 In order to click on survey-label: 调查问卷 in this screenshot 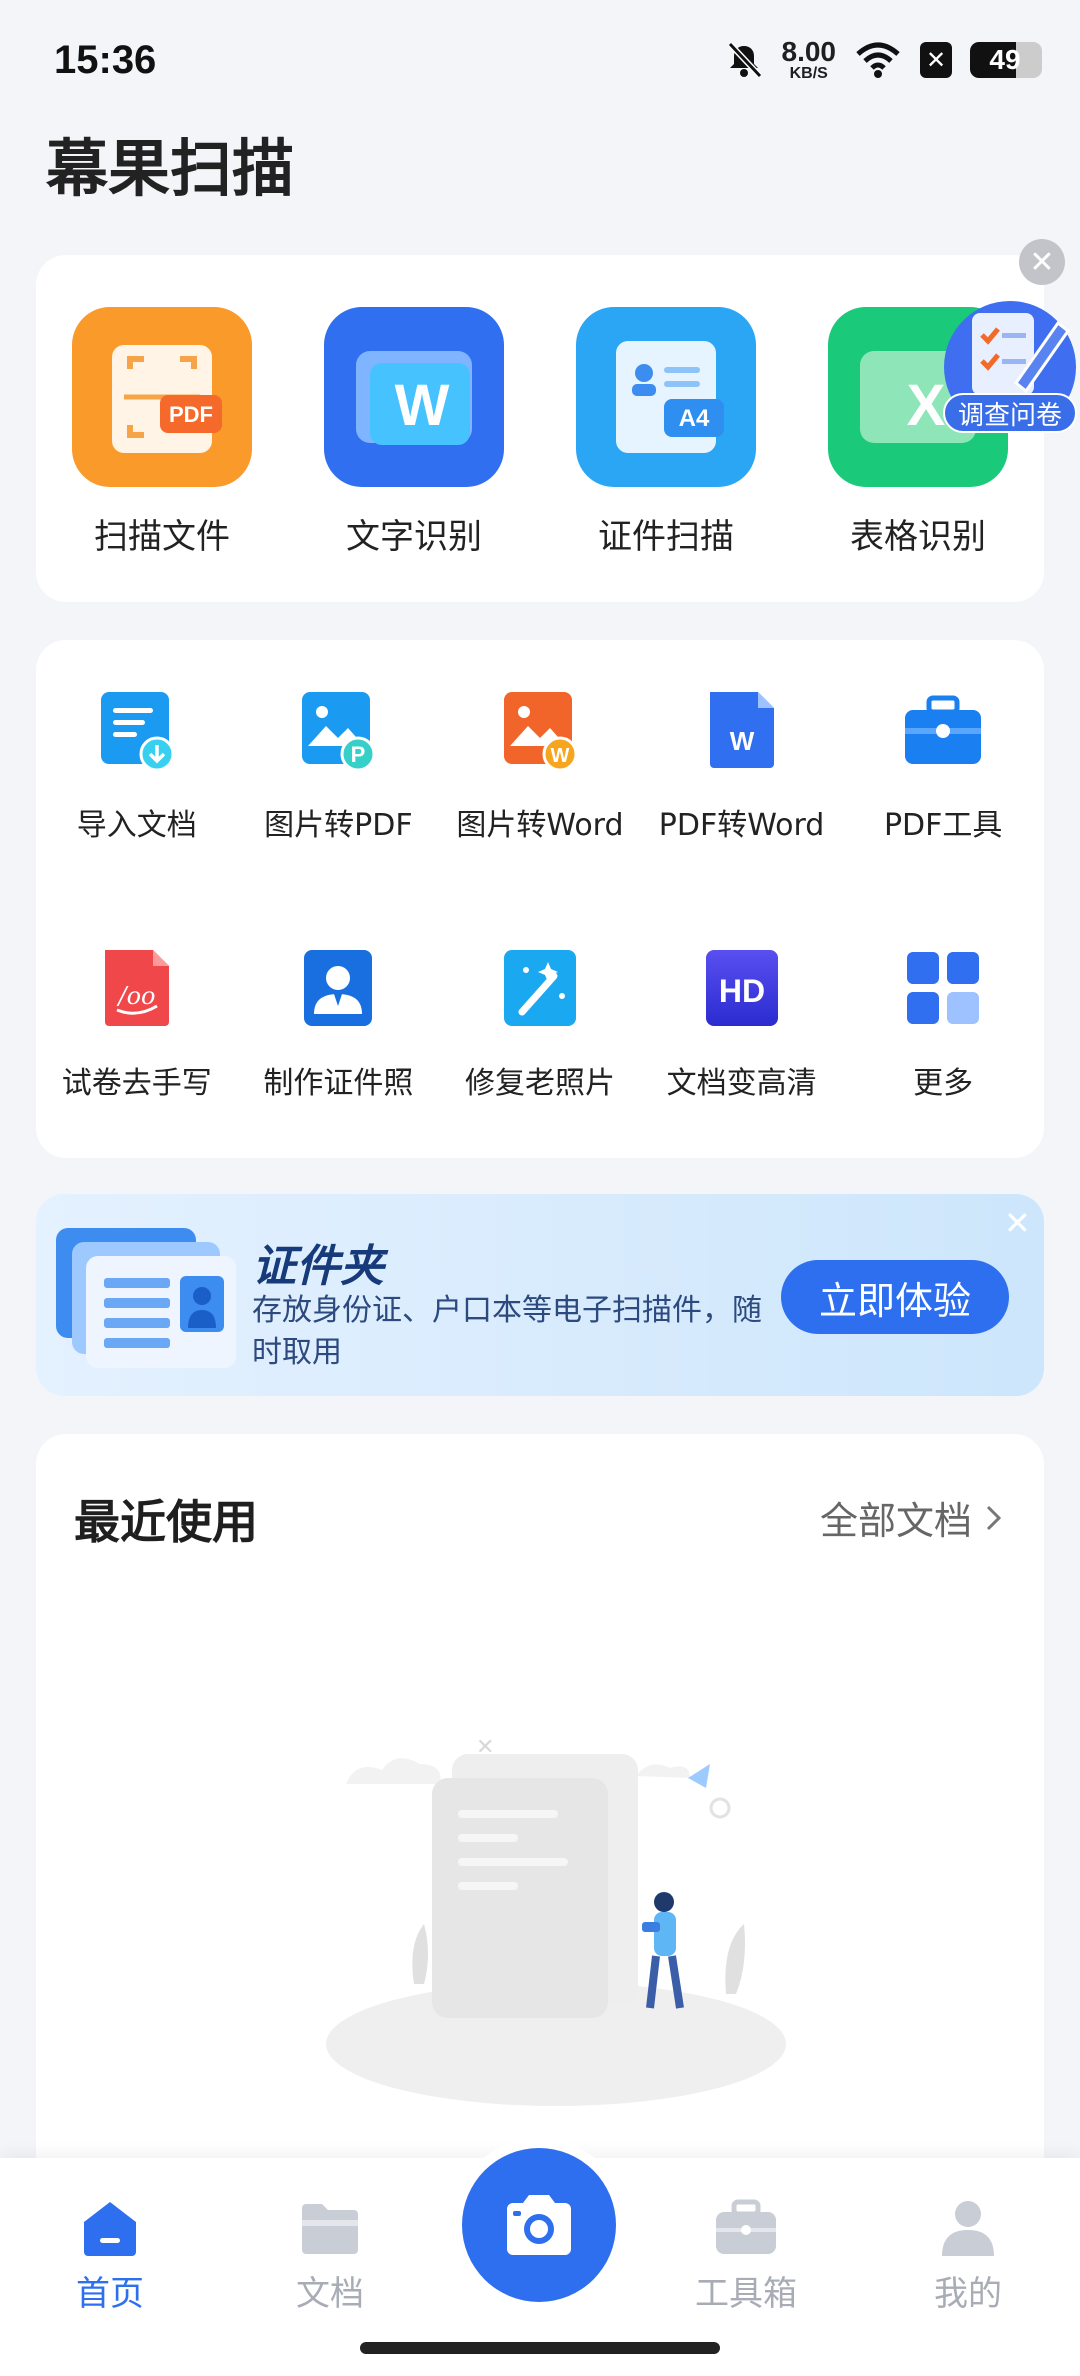, I will do `click(1010, 413)`.